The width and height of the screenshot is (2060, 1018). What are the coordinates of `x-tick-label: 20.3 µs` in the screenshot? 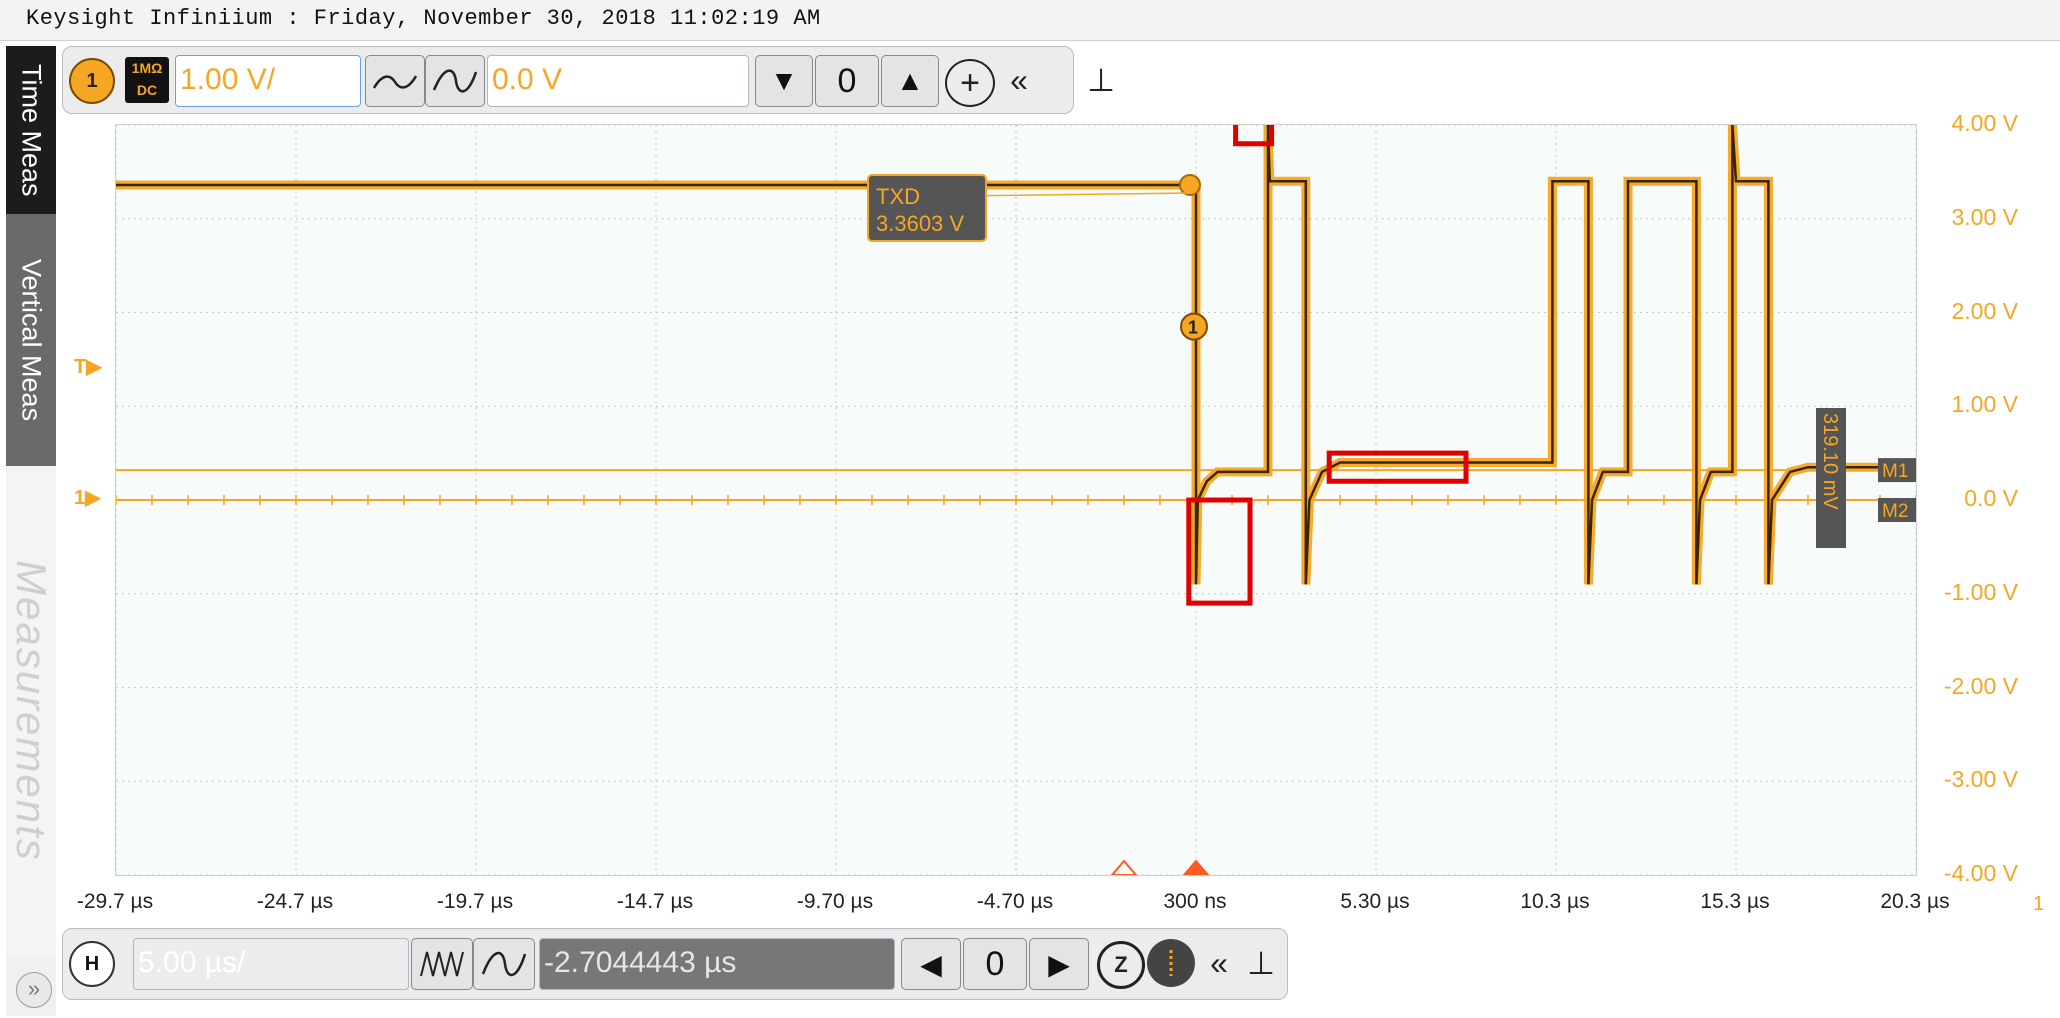 It's located at (1915, 901).